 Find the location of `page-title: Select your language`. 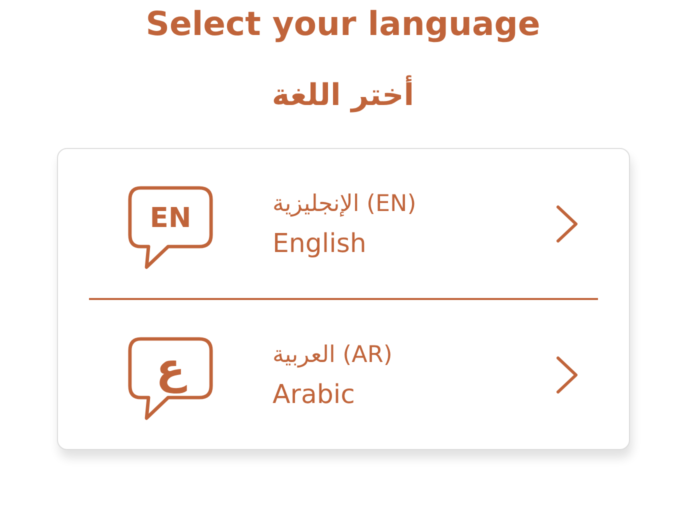

page-title: Select your language is located at coordinates (343, 24).